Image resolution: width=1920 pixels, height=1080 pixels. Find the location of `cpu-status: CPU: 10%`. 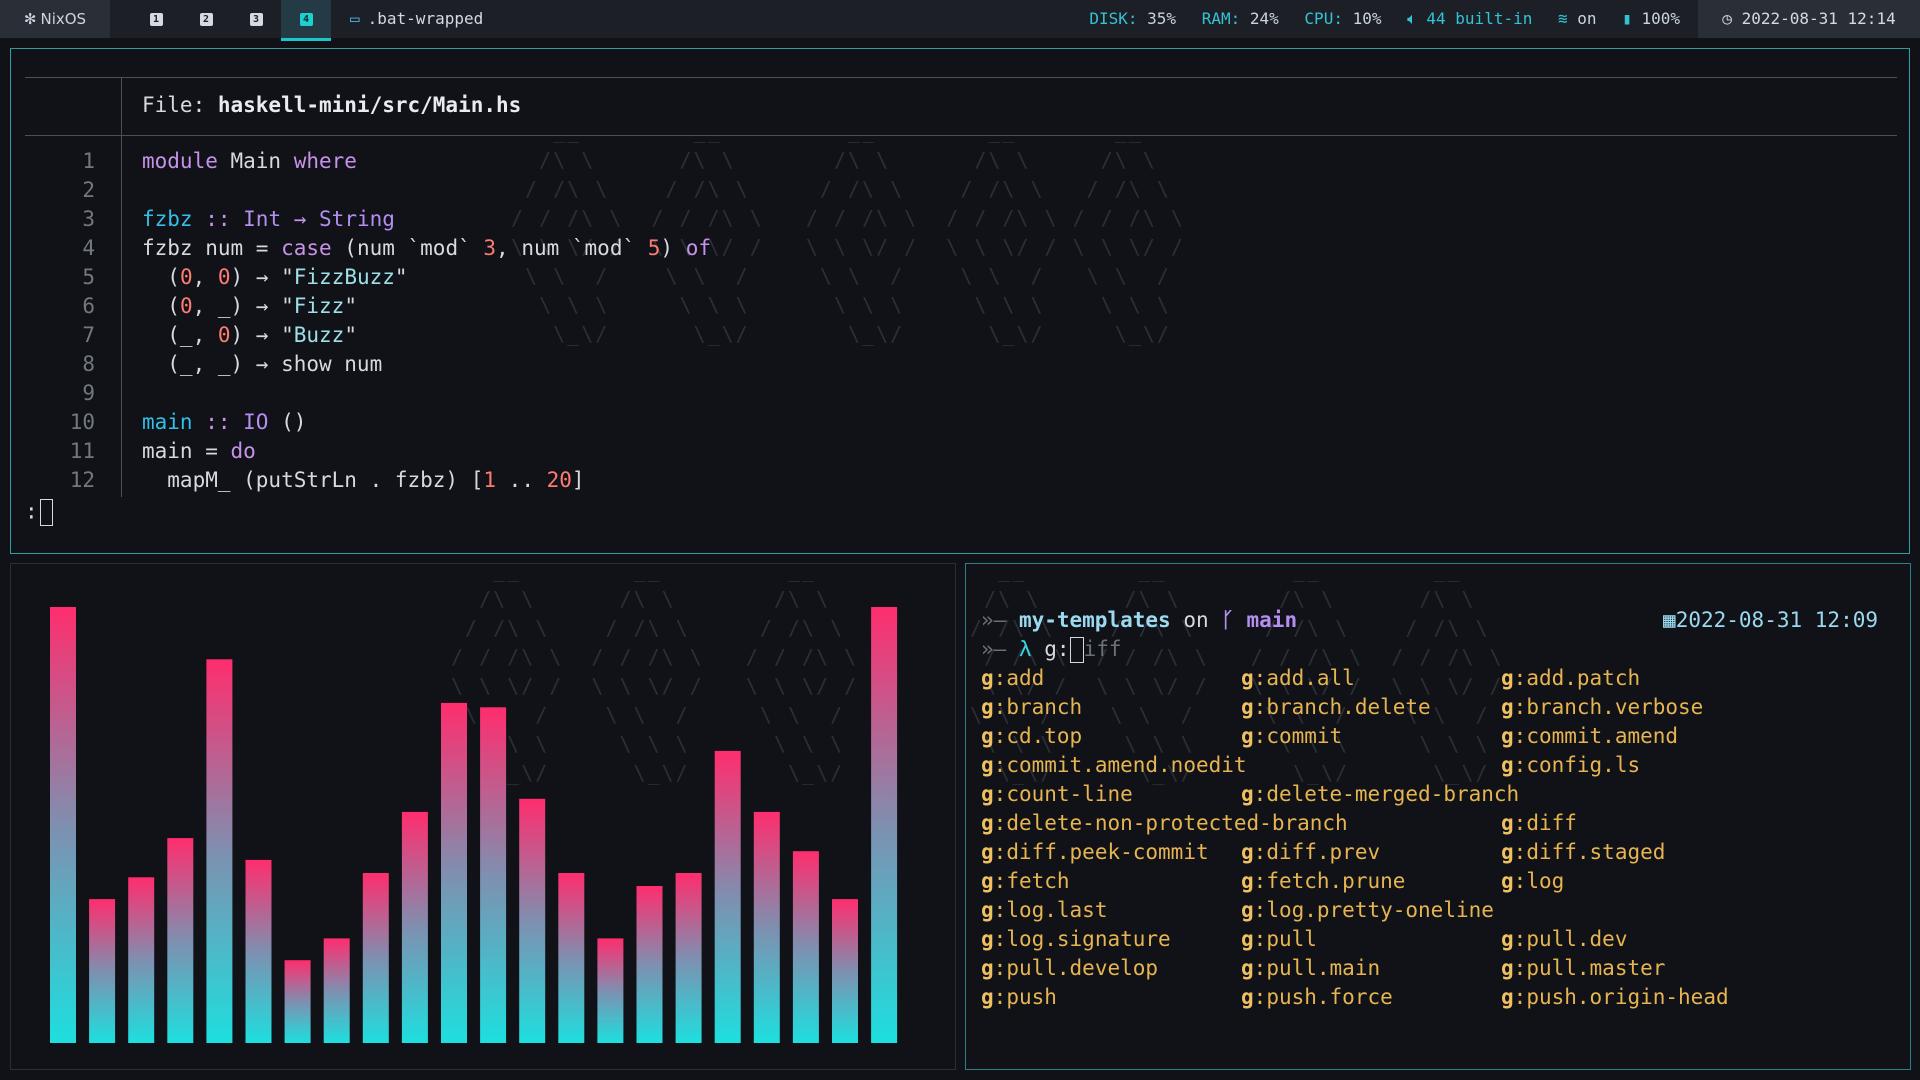

cpu-status: CPU: 10% is located at coordinates (1342, 18).